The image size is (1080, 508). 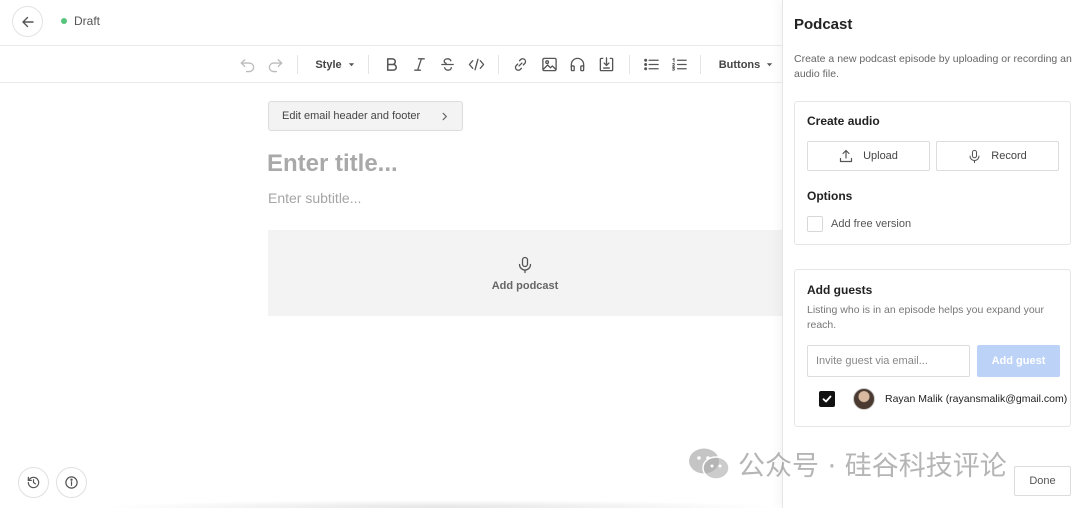 I want to click on numbered-list-button, so click(x=679, y=64).